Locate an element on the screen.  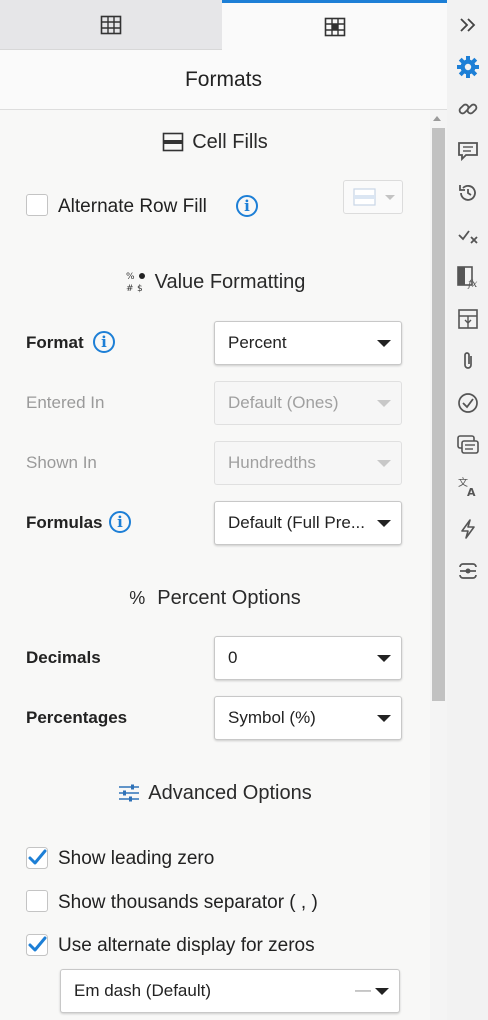
shown-in-label: Shown In is located at coordinates (61, 462).